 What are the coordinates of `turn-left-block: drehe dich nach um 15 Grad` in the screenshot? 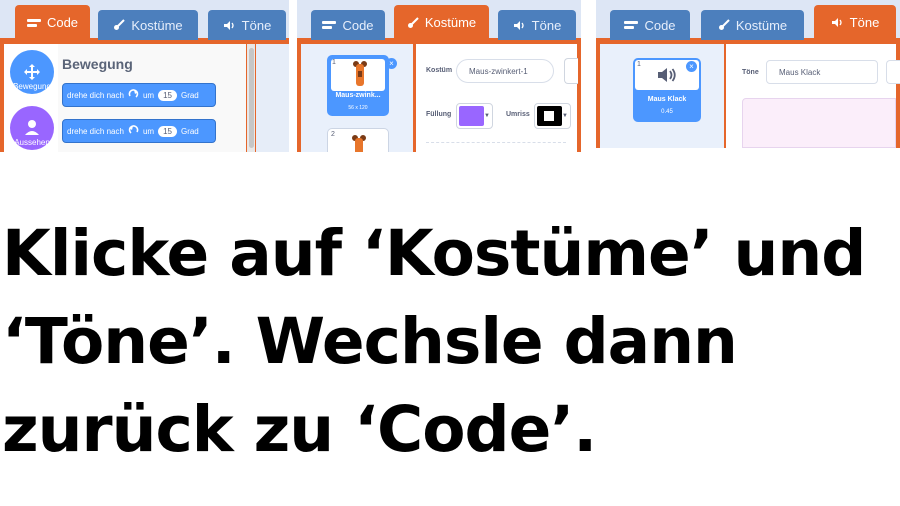 It's located at (139, 131).